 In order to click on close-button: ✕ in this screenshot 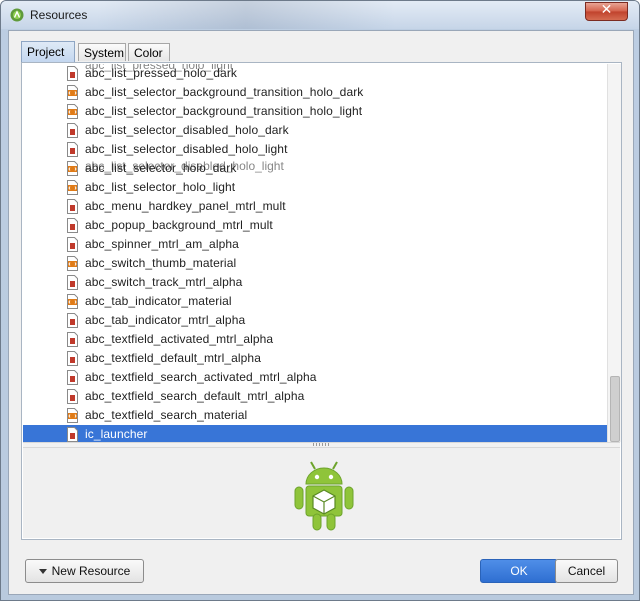, I will do `click(606, 11)`.